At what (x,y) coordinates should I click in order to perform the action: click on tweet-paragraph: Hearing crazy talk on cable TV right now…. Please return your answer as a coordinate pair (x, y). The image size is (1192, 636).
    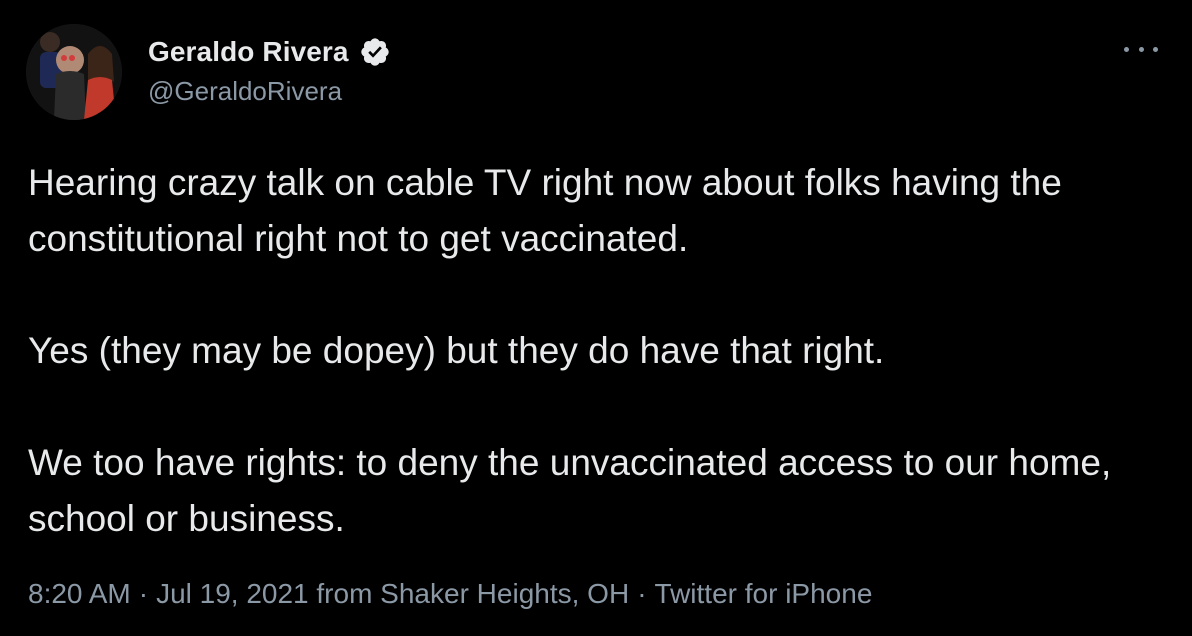
    Looking at the image, I should click on (545, 210).